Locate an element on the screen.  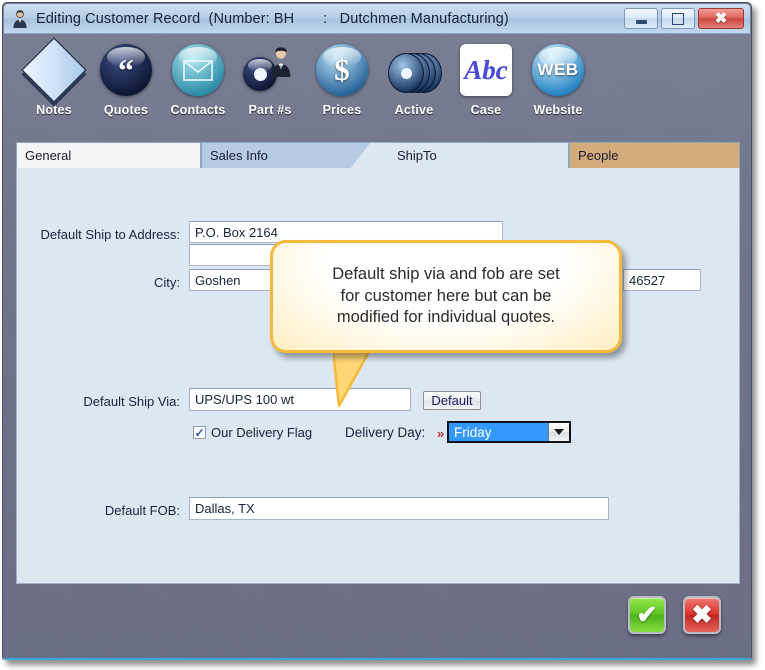
toolbar-item-case: Abc Case is located at coordinates (486, 75).